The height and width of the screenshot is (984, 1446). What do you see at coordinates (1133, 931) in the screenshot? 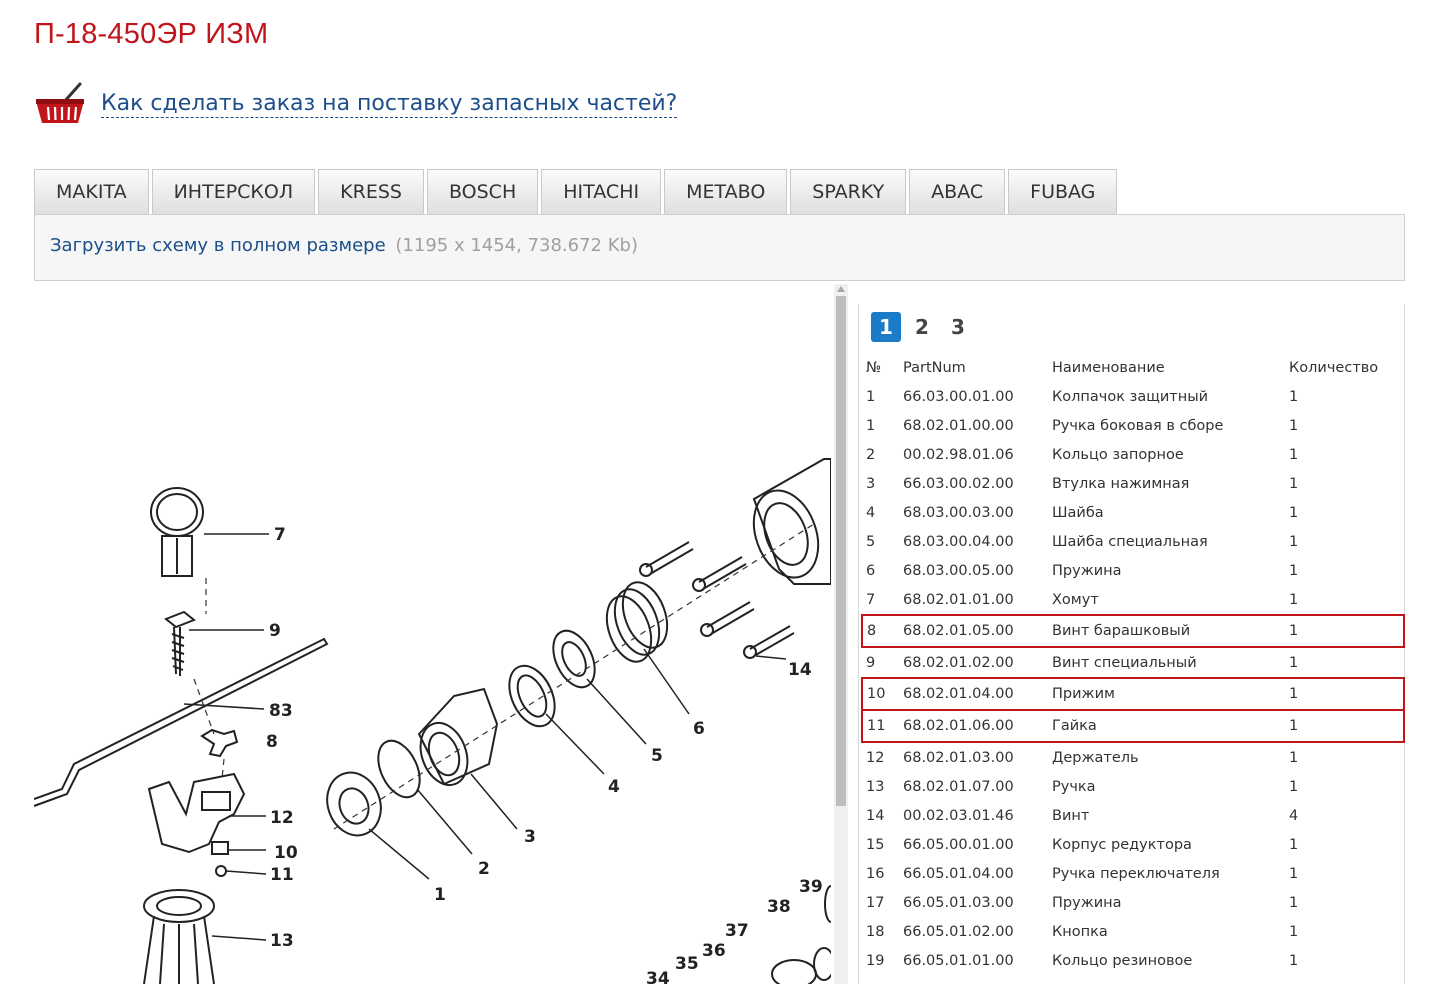
I see `table-row: 18 66.05.01.02.00 Кнопка 1` at bounding box center [1133, 931].